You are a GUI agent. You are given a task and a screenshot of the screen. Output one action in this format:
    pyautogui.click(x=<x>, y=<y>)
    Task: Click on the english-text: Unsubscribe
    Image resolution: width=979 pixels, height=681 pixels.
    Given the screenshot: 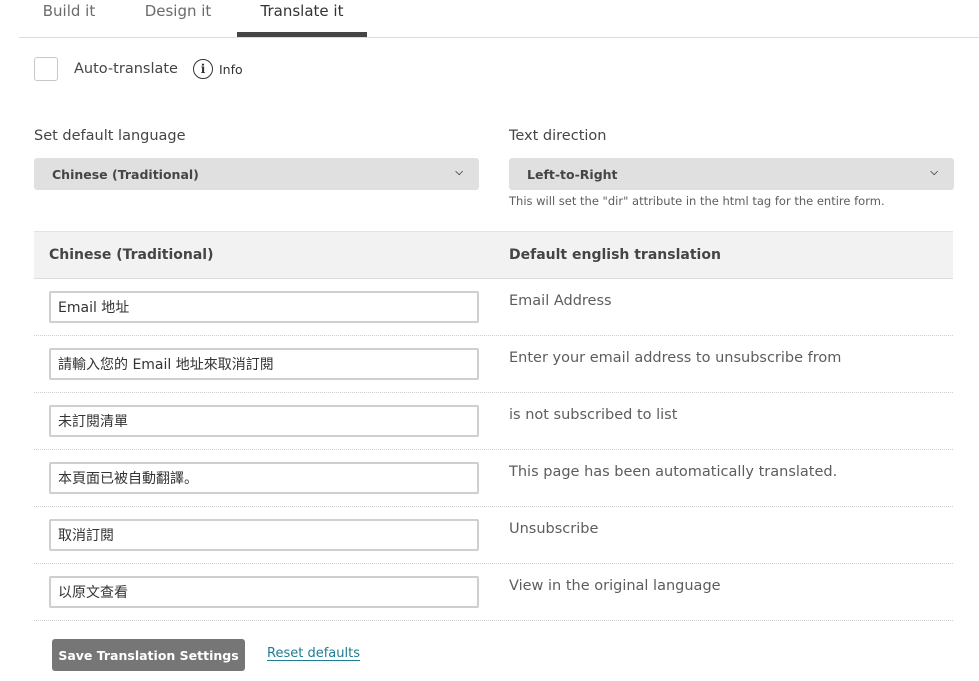 What is the action you would take?
    pyautogui.click(x=554, y=529)
    